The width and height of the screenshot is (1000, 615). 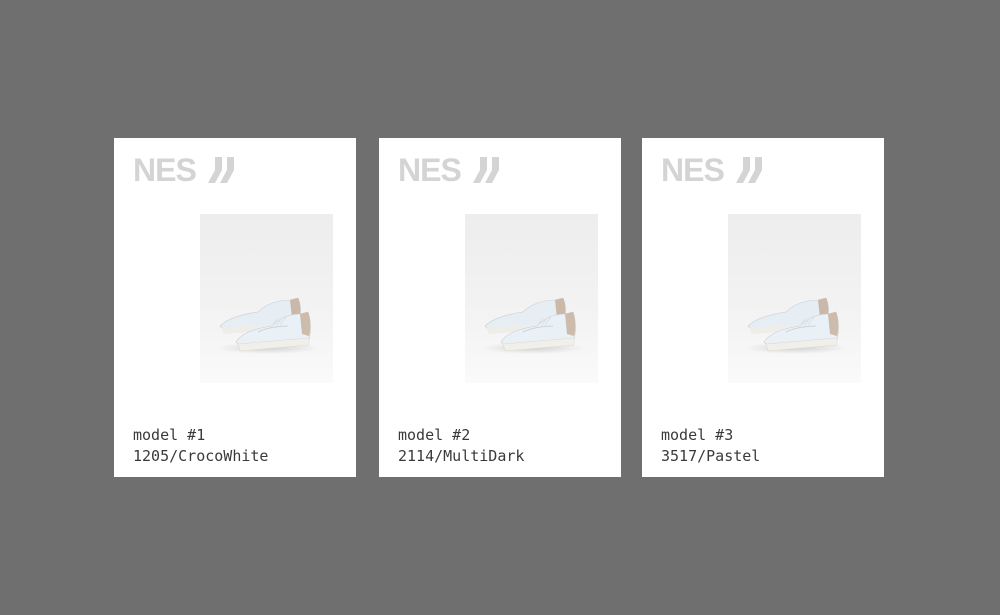 I want to click on product-card-3: NES model #3 3517/Pastel, so click(x=763, y=307).